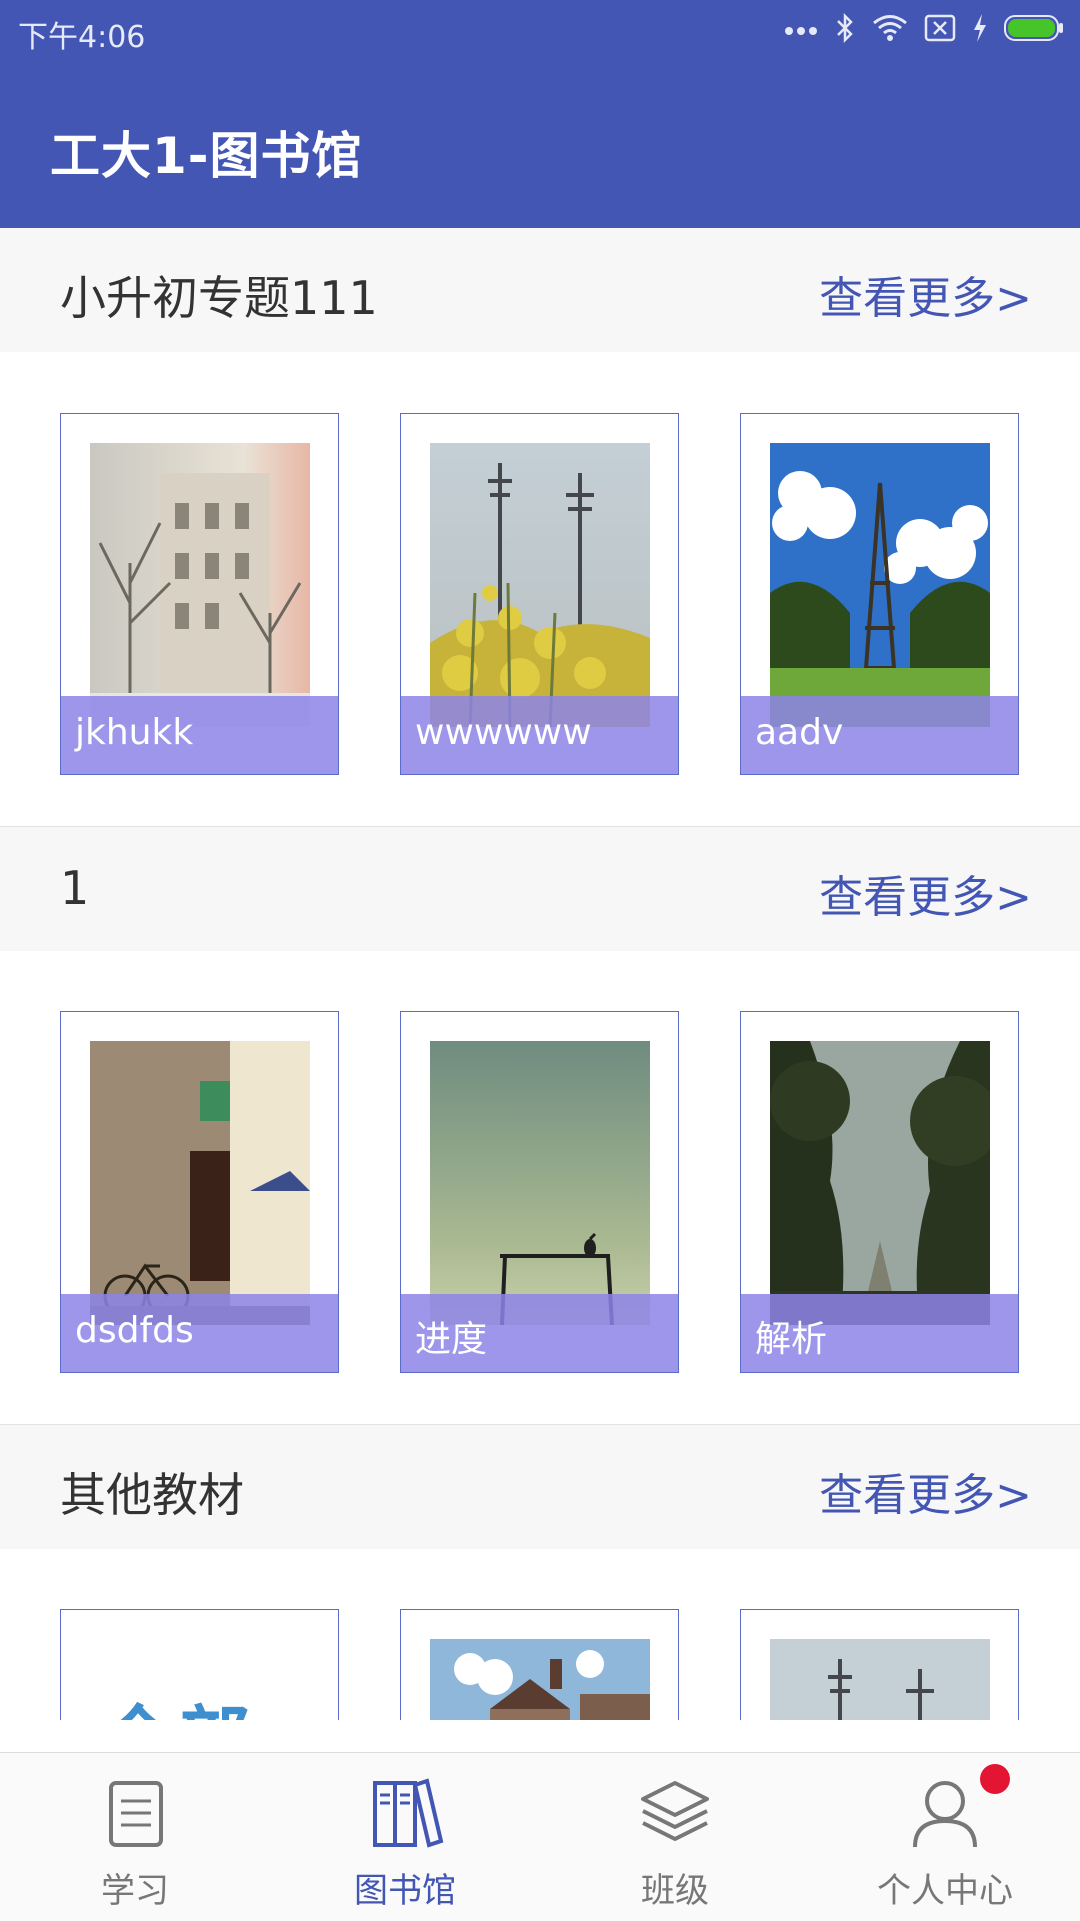 This screenshot has width=1080, height=1921. I want to click on no-sim-icon, so click(940, 30).